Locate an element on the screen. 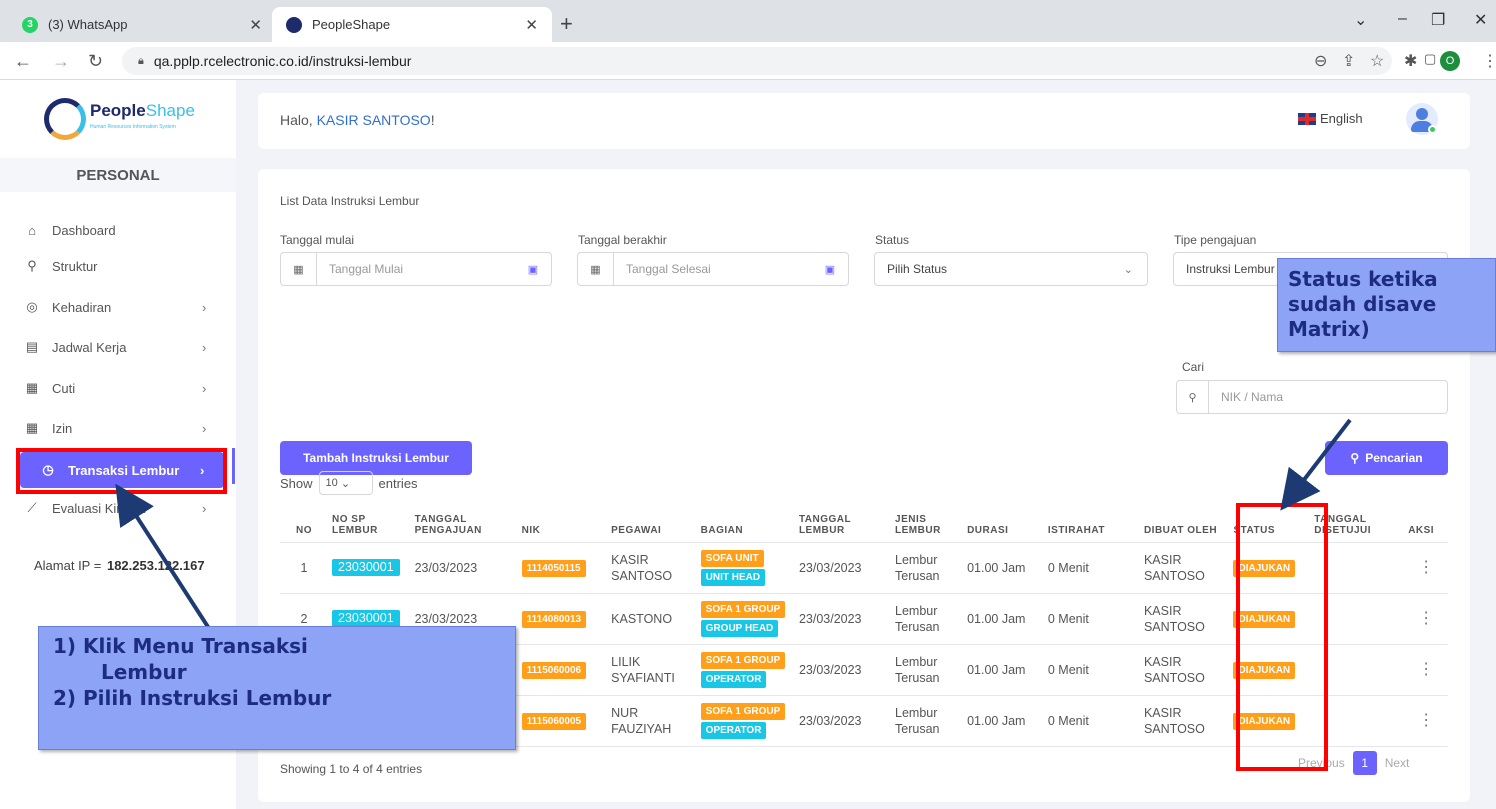  menu-kebab-icon: ⋮ is located at coordinates (1489, 61).